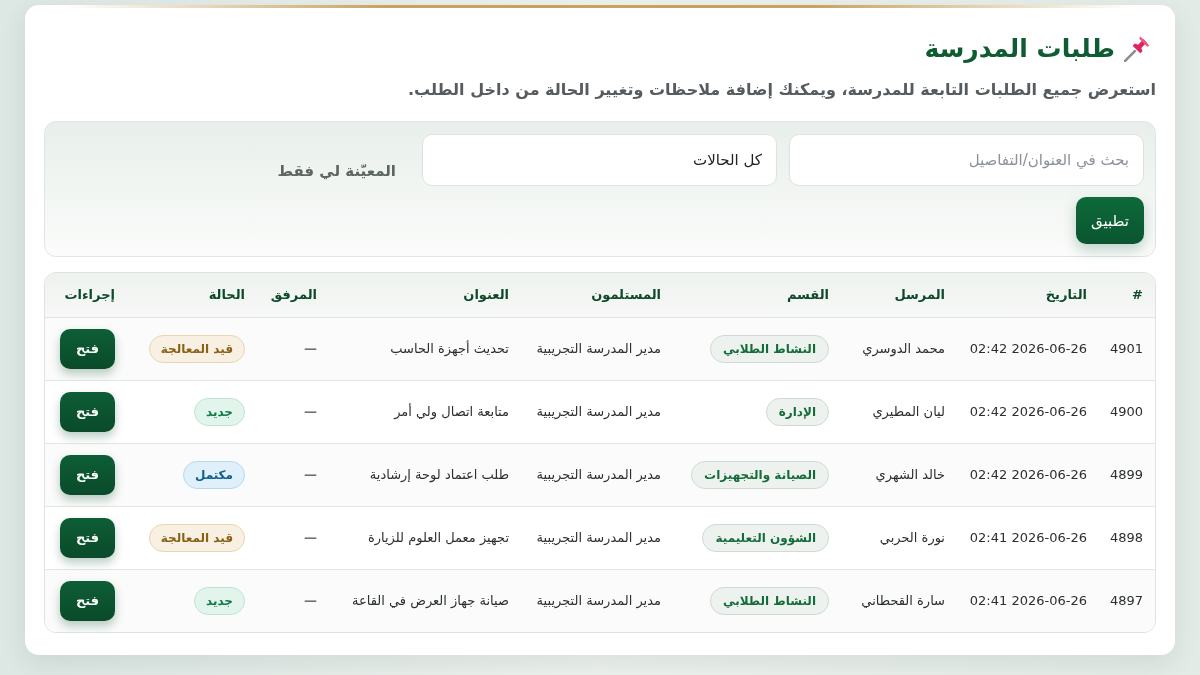  Describe the element at coordinates (807, 295) in the screenshot. I see `column-header: القسم` at that location.